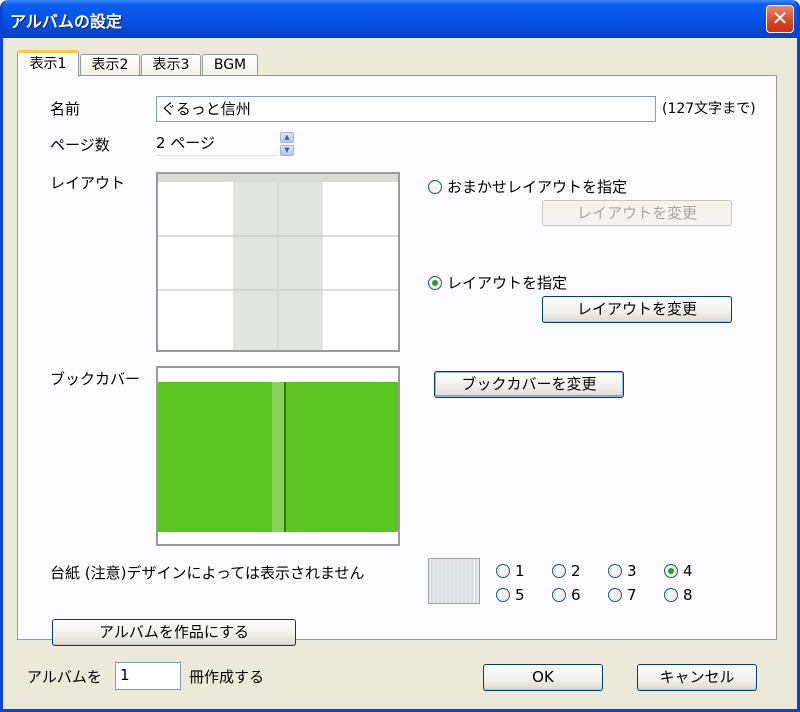  Describe the element at coordinates (287, 150) in the screenshot. I see `spin-down-icon: ▼` at that location.